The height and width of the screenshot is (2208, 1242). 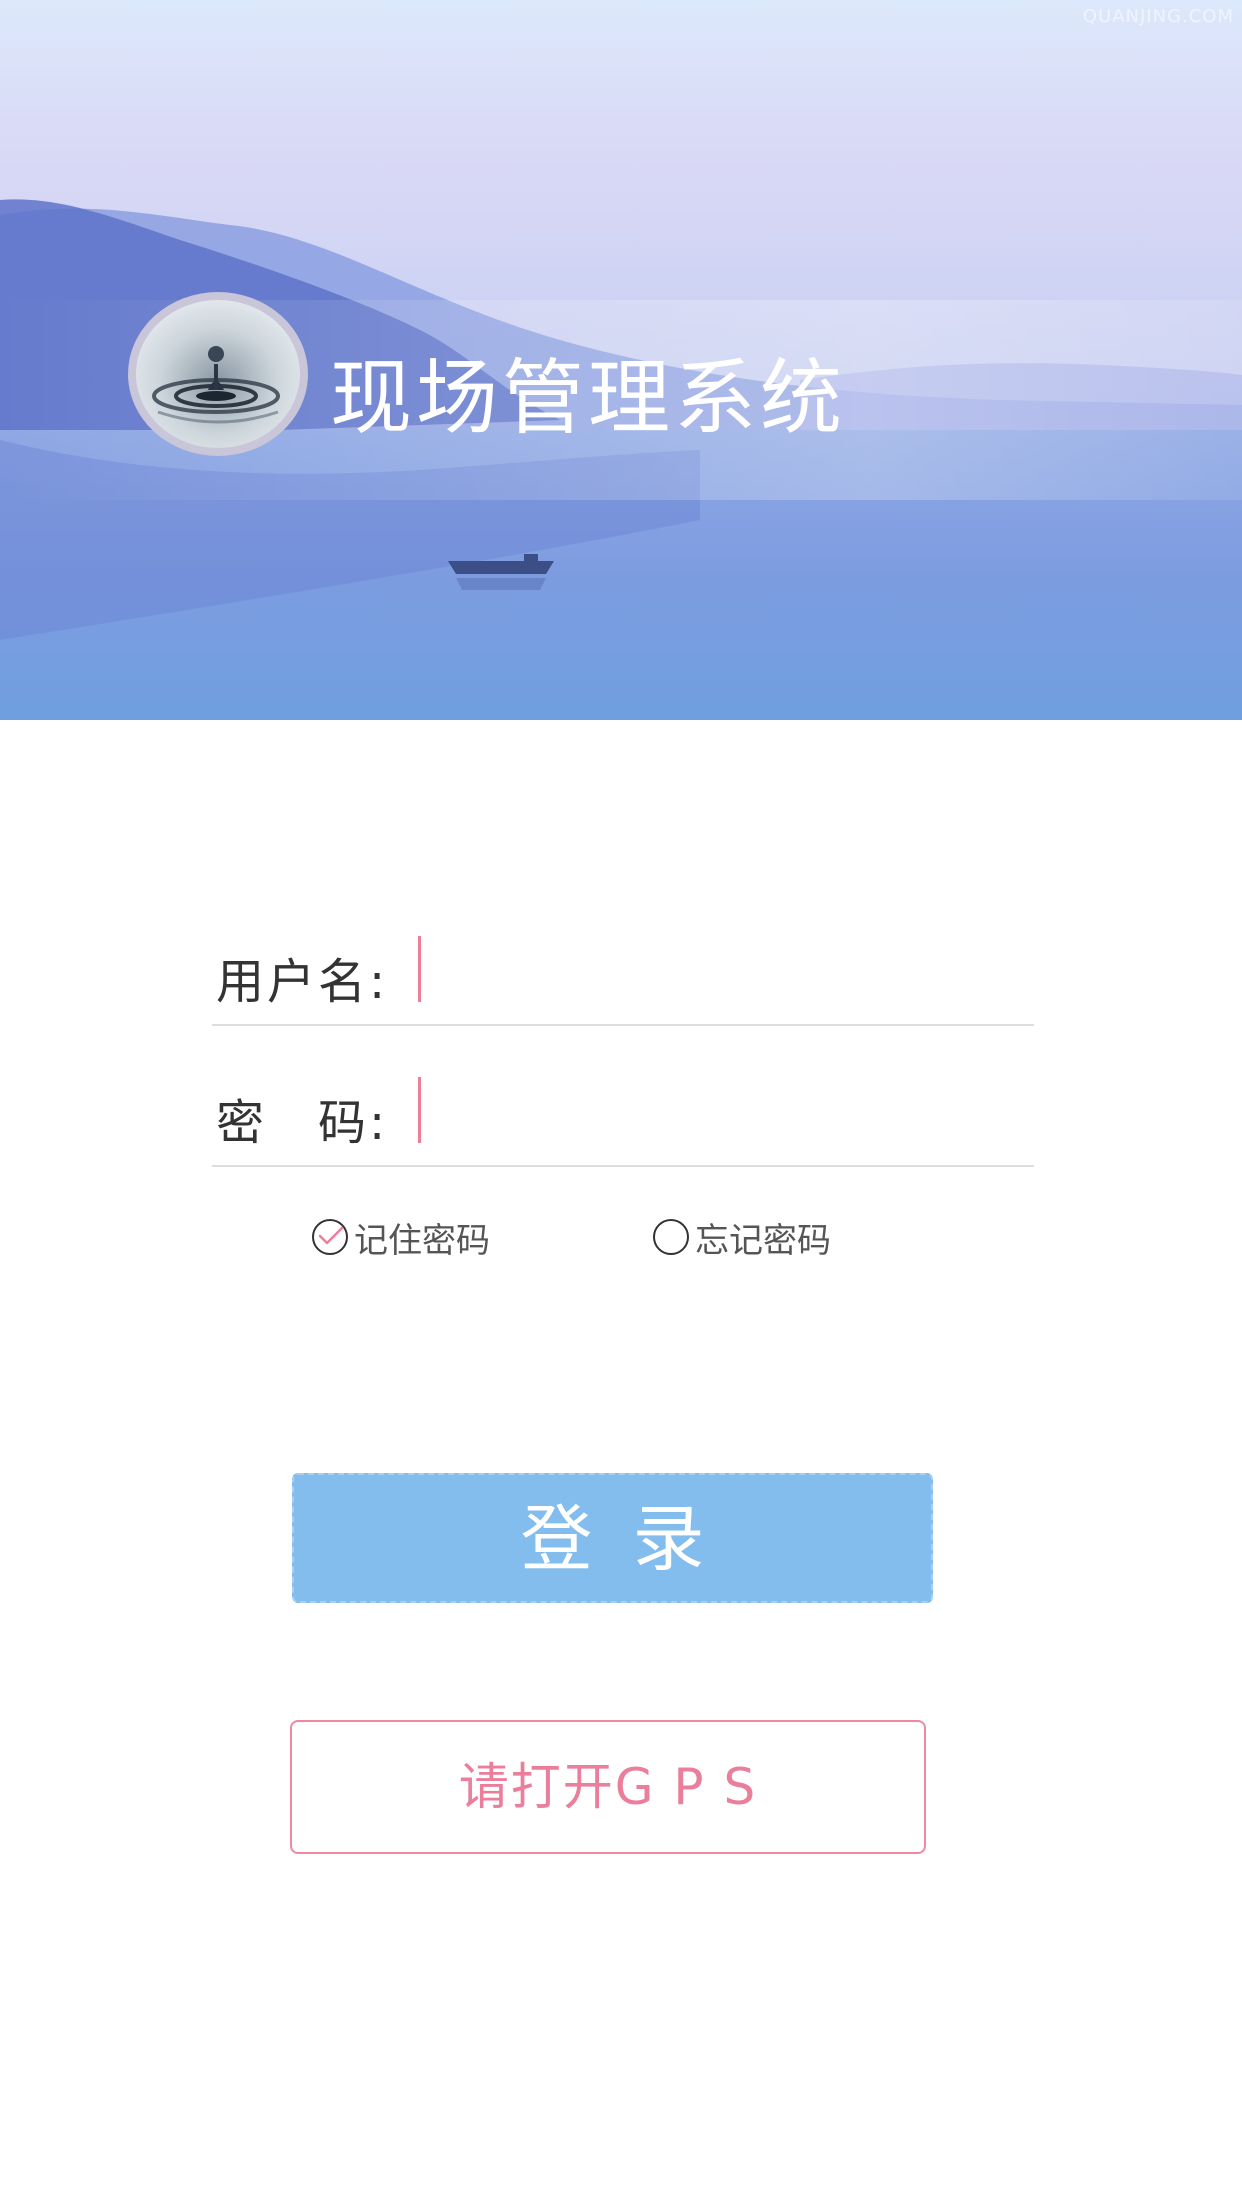 I want to click on forgot-password-option: 忘记密码, so click(x=742, y=1238).